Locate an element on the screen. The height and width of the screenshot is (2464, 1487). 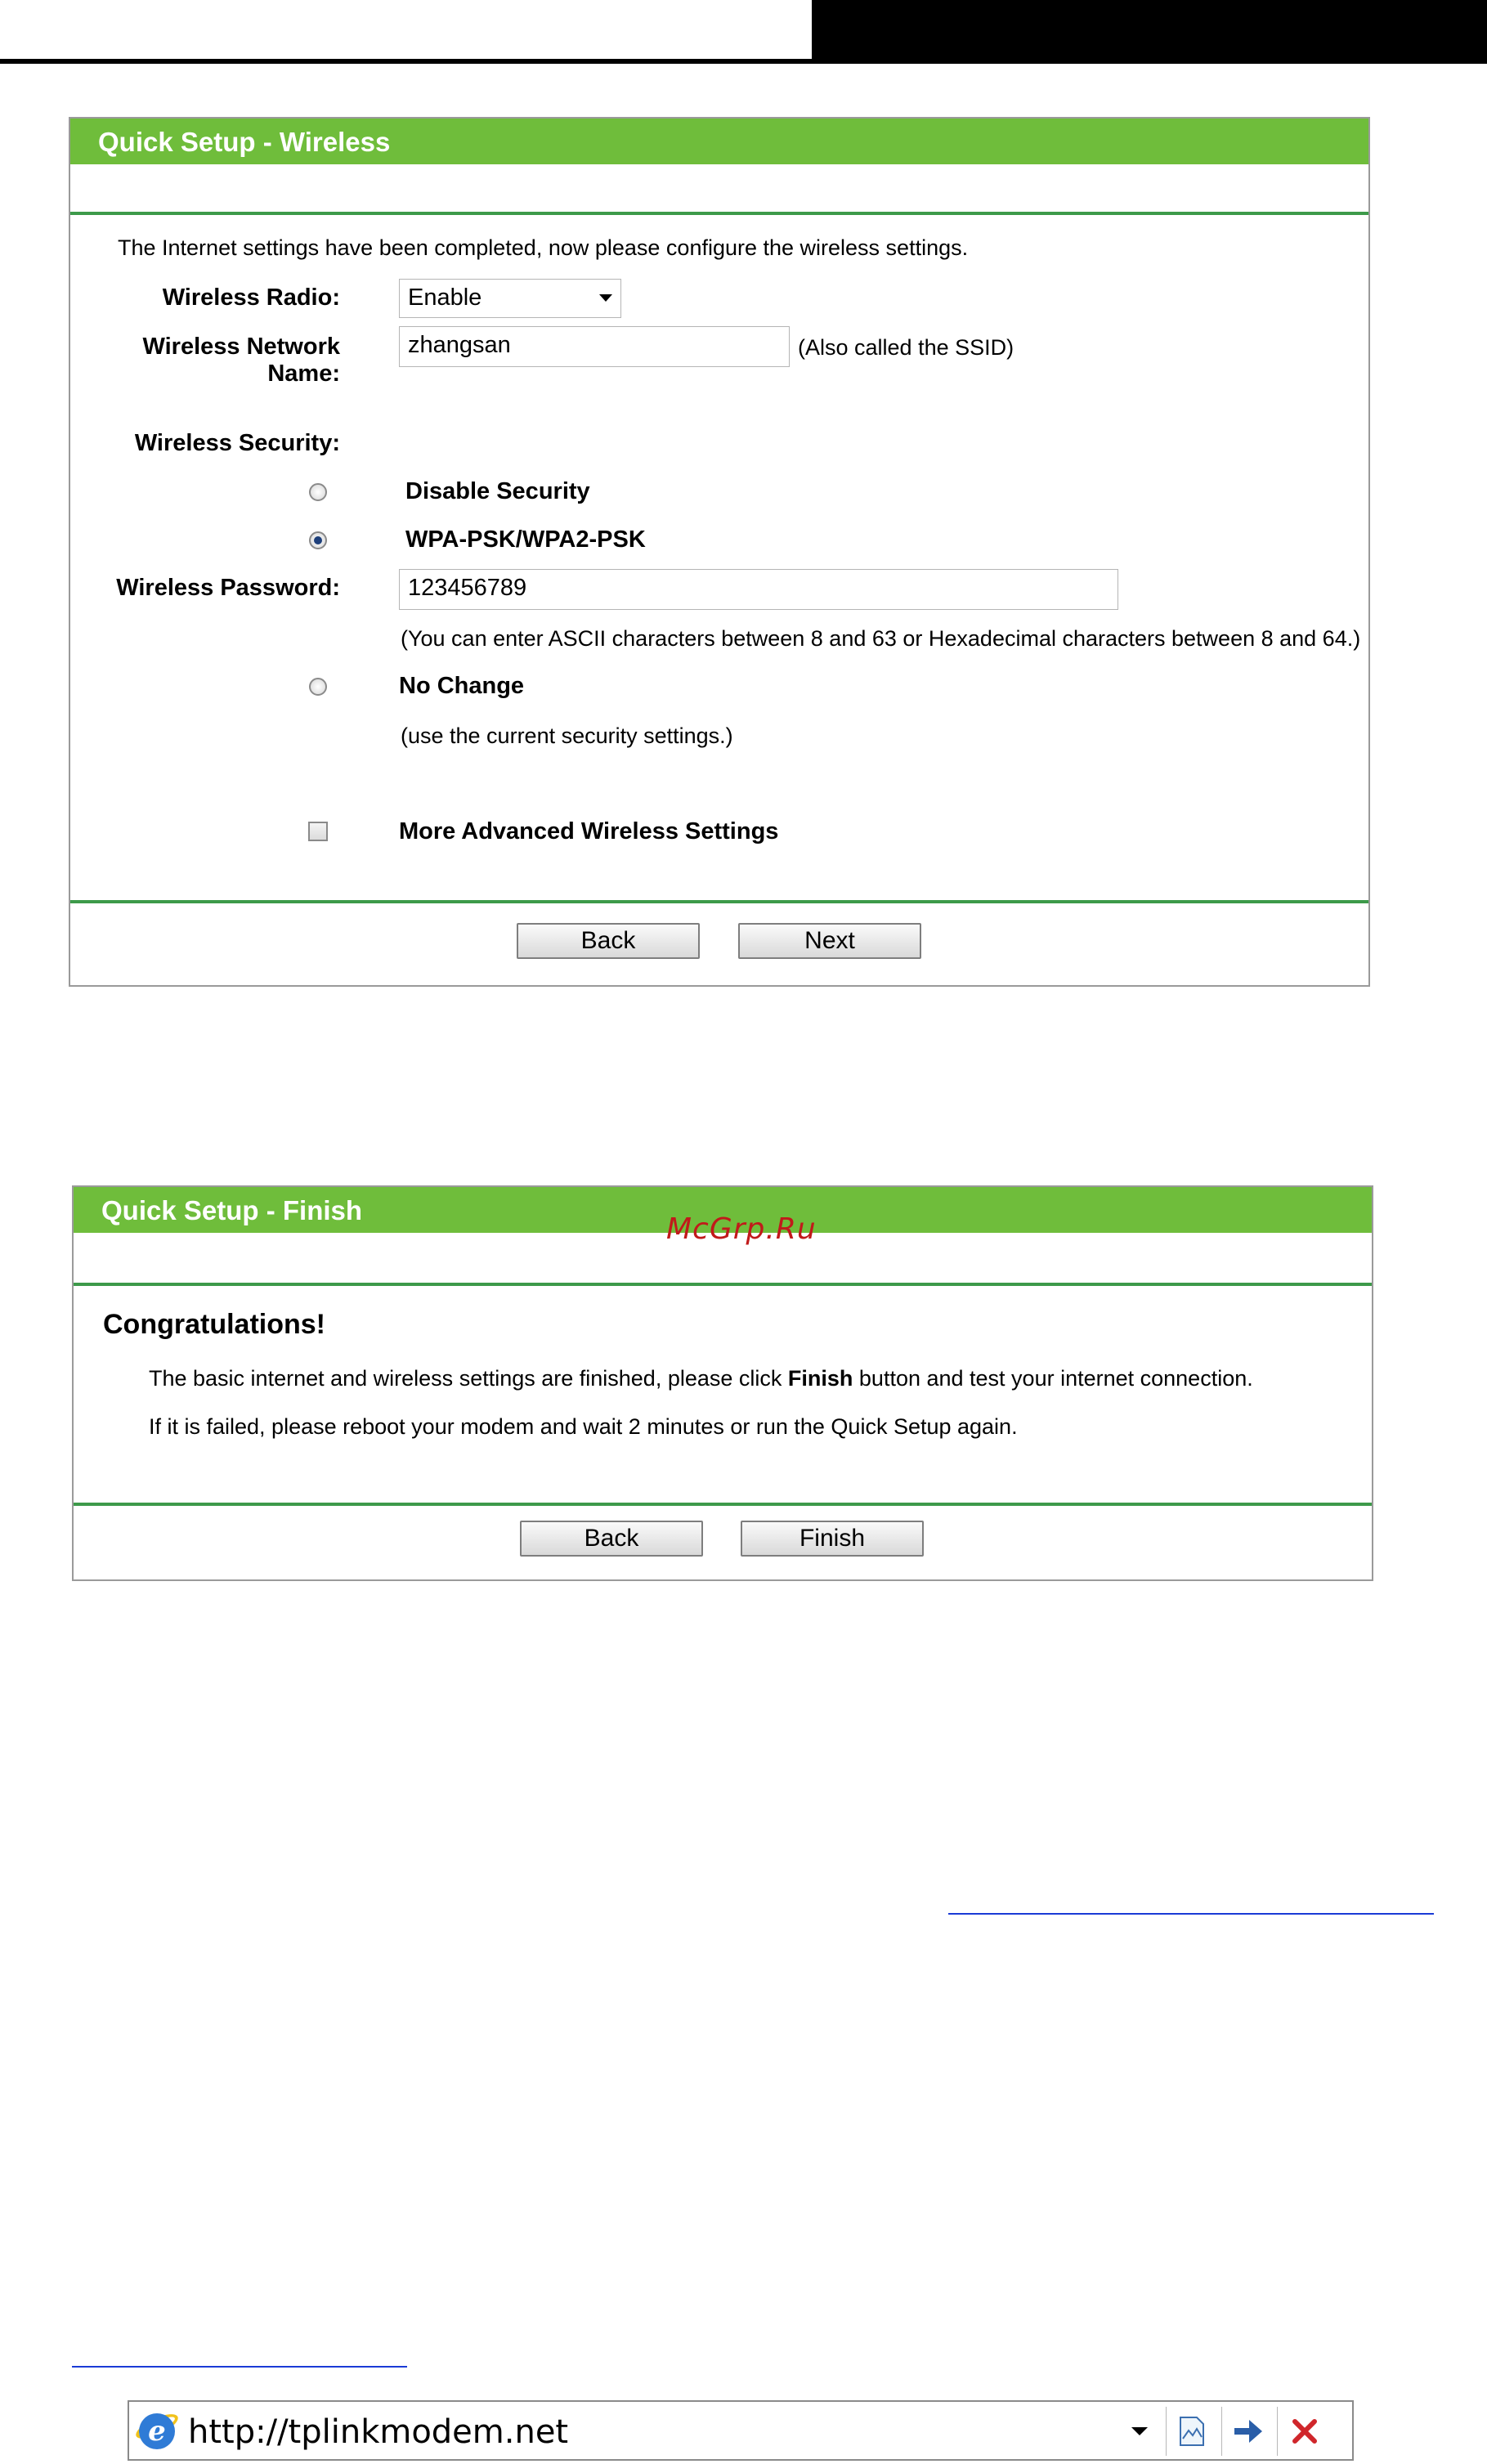
disable-security-radio is located at coordinates (318, 492).